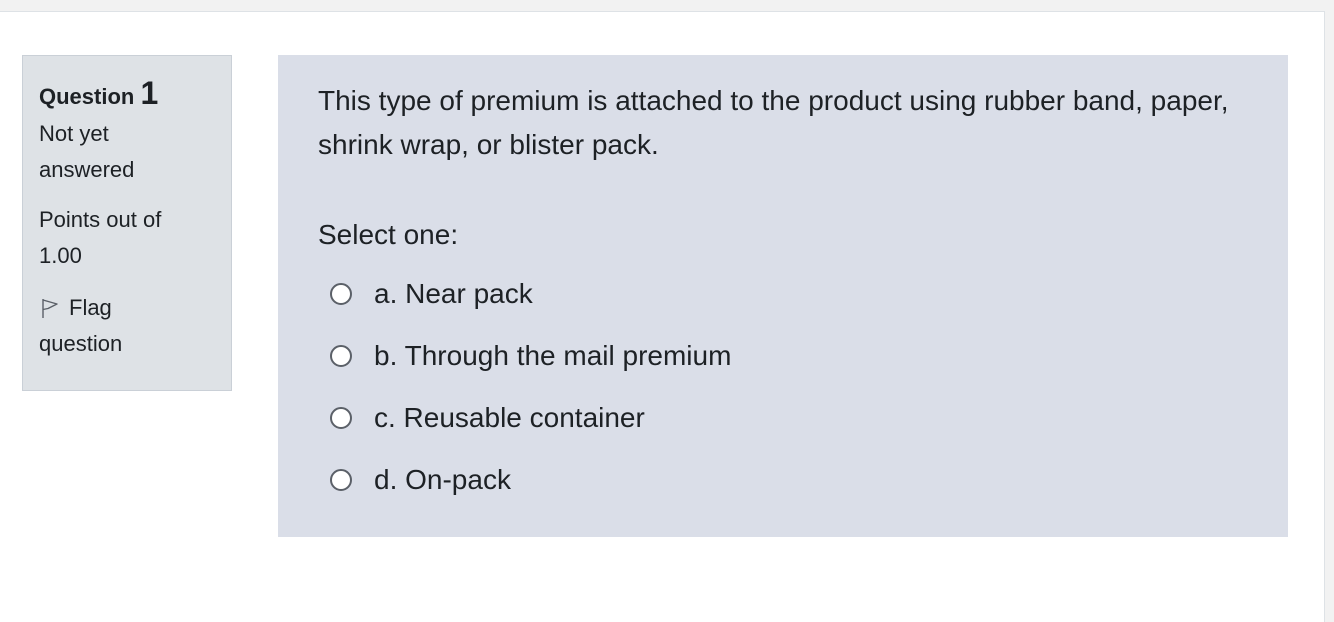 Image resolution: width=1334 pixels, height=622 pixels. I want to click on question-number-heading: Question 1, so click(127, 96).